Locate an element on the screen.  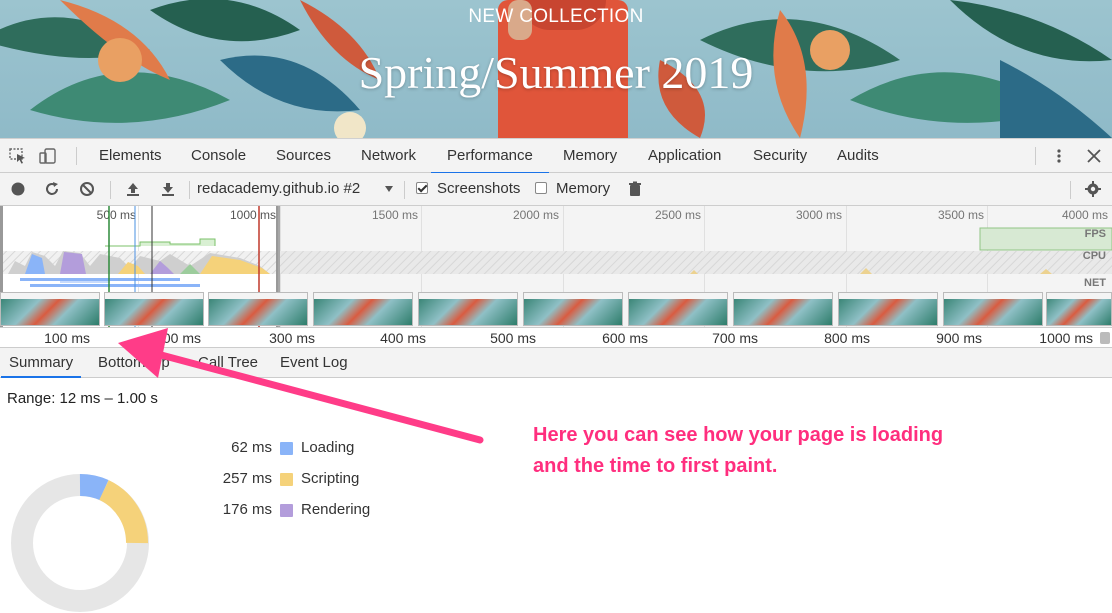
clear-icon is located at coordinates (87, 189).